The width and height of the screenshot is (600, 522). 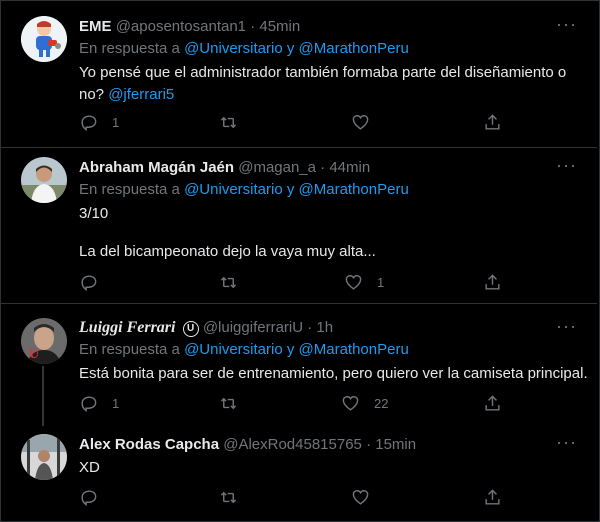 What do you see at coordinates (127, 327) in the screenshot?
I see `display-name: Luiggi Ferrari` at bounding box center [127, 327].